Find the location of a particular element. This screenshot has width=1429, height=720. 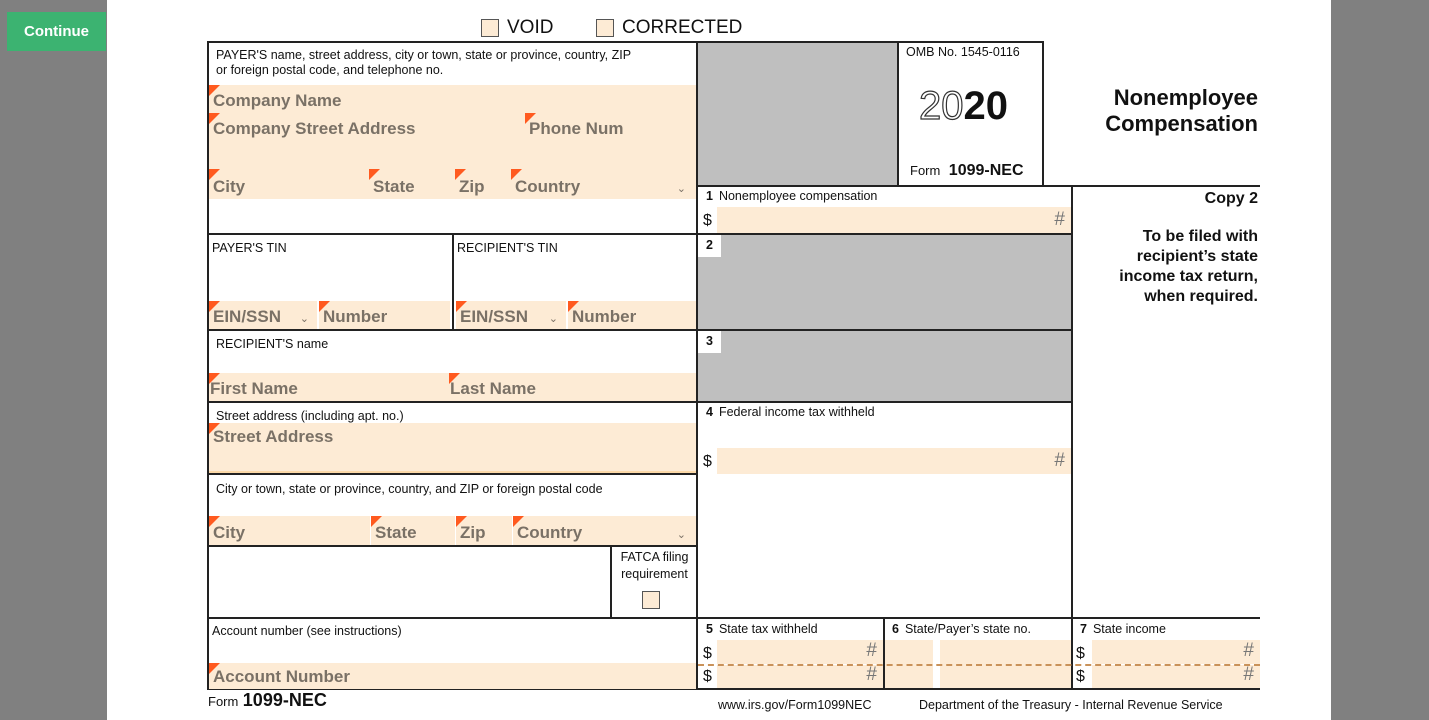

tax-year-outline: 20 is located at coordinates (941, 105).